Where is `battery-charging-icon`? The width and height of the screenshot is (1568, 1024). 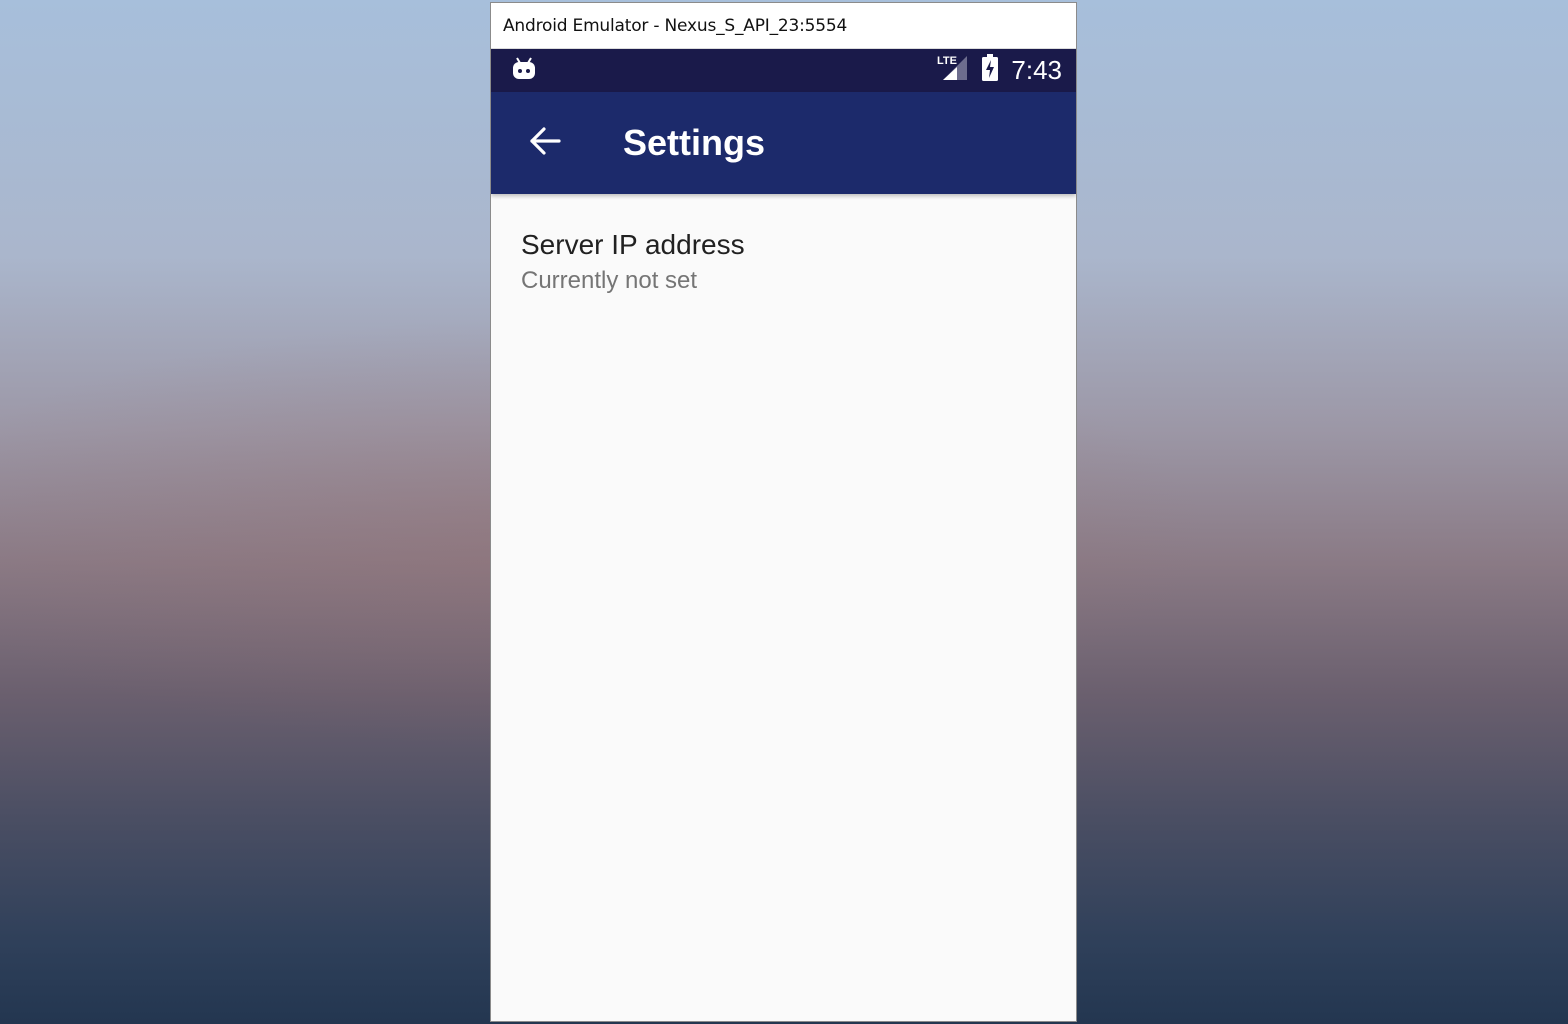 battery-charging-icon is located at coordinates (990, 70).